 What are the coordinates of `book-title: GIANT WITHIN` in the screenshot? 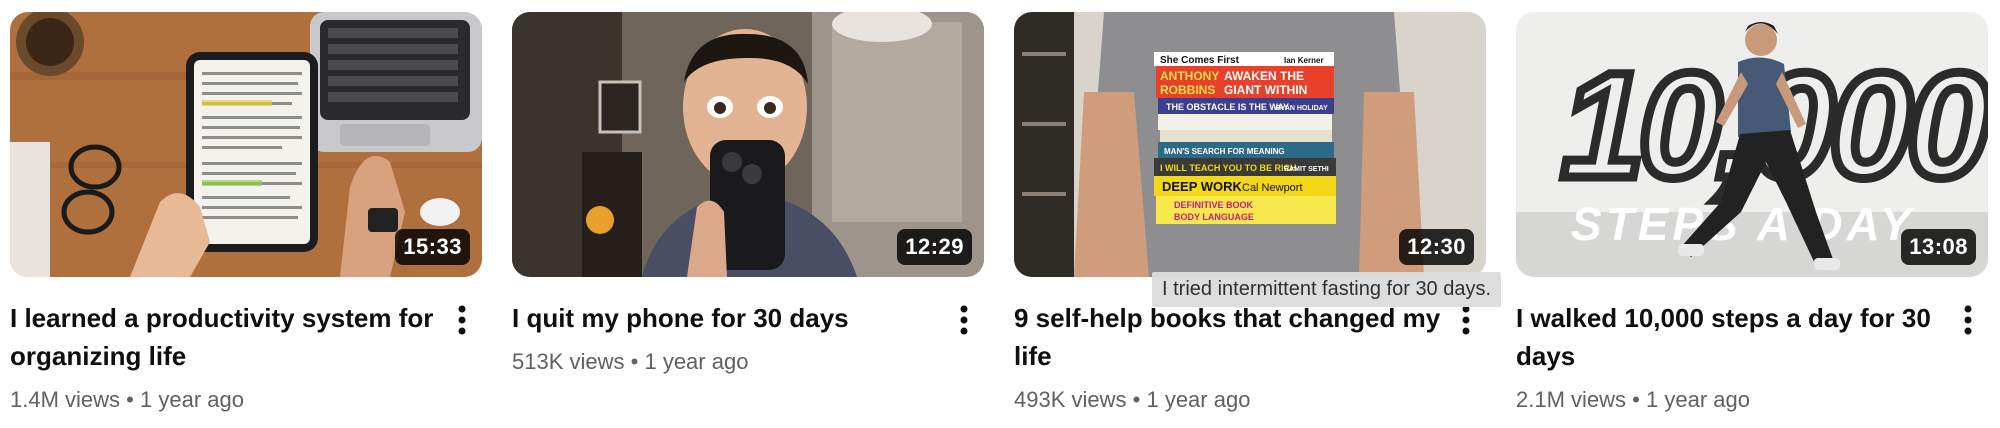 It's located at (1265, 90).